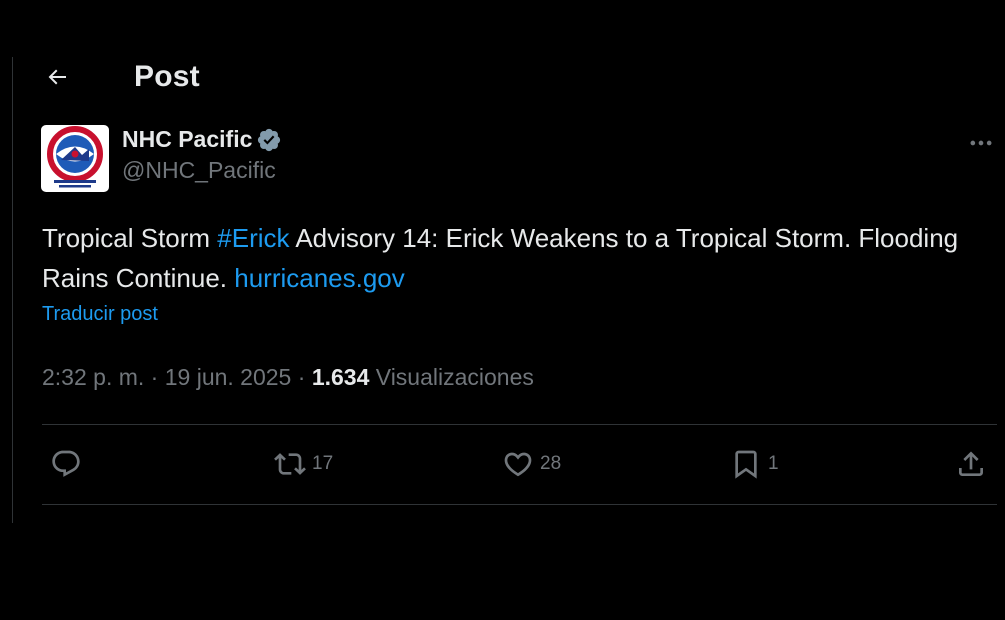 The height and width of the screenshot is (620, 1005). I want to click on repost-icon, so click(290, 464).